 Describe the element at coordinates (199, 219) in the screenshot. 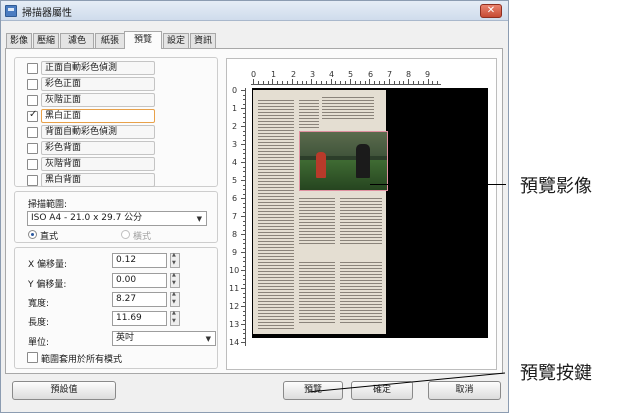

I see `chevron-down-icon: ▼` at that location.